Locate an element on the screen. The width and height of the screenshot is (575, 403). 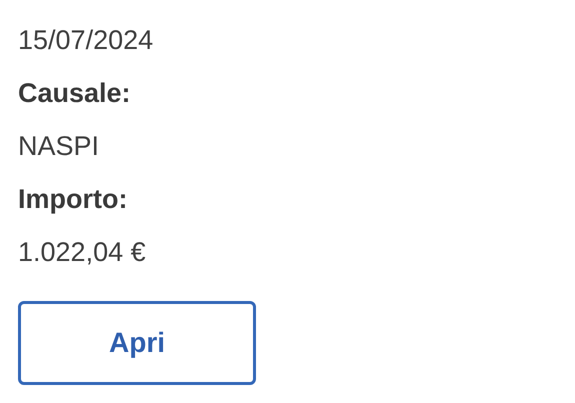
field-value: 15/07/2024 is located at coordinates (86, 40).